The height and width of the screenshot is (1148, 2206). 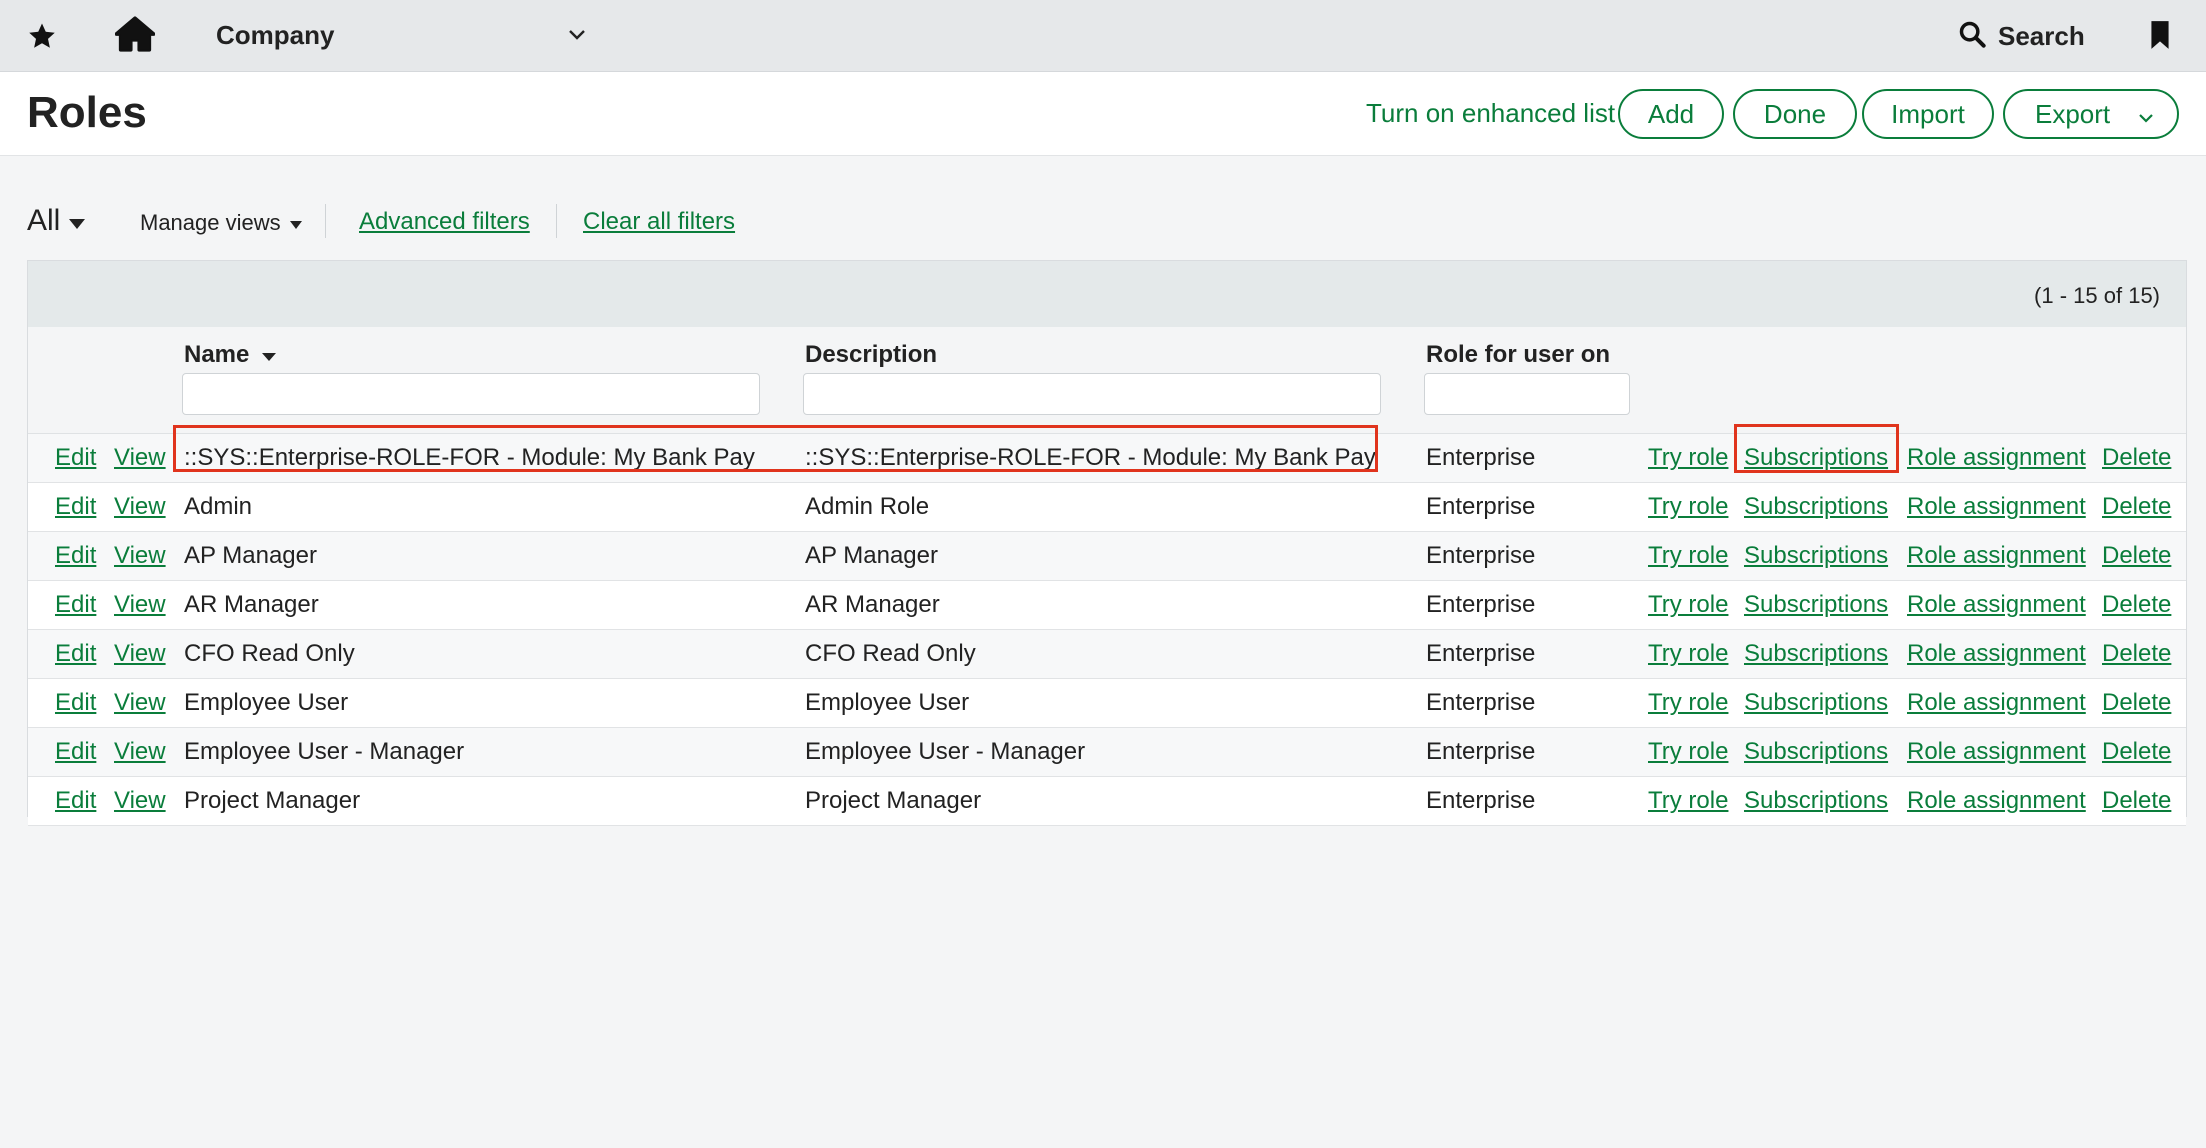 What do you see at coordinates (659, 222) in the screenshot?
I see `clear-all-filters-link: Clear all filters` at bounding box center [659, 222].